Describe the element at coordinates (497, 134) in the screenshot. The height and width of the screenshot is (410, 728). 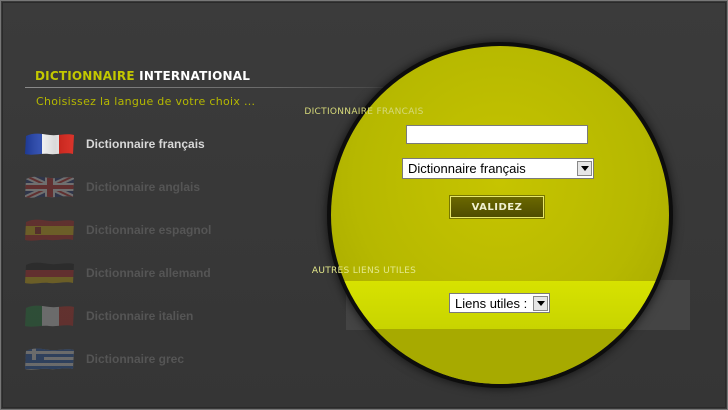
I see `search-input` at that location.